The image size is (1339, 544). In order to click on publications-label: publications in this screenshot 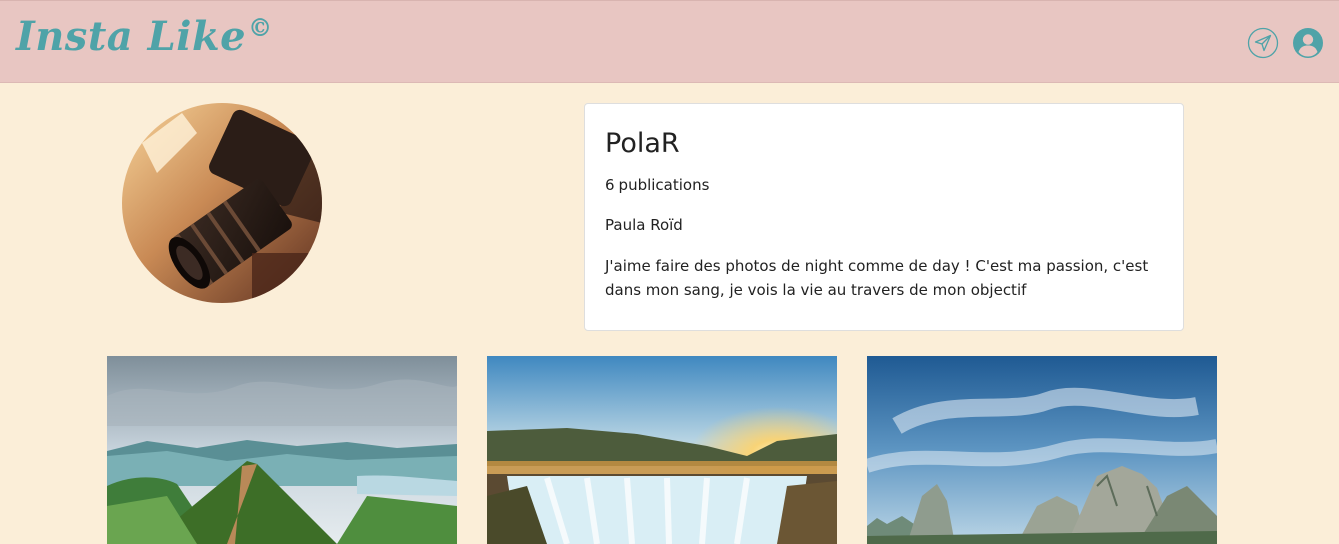, I will do `click(664, 185)`.